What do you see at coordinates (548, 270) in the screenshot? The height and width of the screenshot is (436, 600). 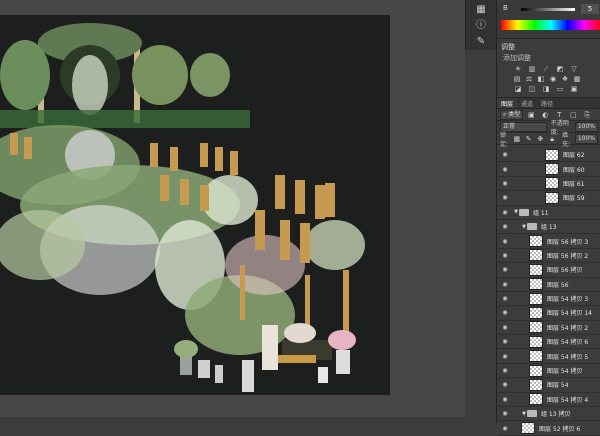 I see `layer-row: ◉ 图层 56 拷贝` at bounding box center [548, 270].